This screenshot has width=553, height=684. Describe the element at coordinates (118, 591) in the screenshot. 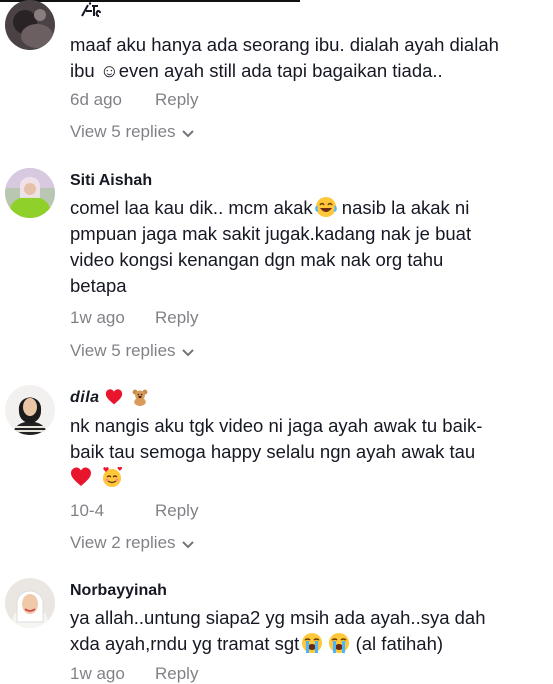

I see `username: Norbayyinah` at that location.